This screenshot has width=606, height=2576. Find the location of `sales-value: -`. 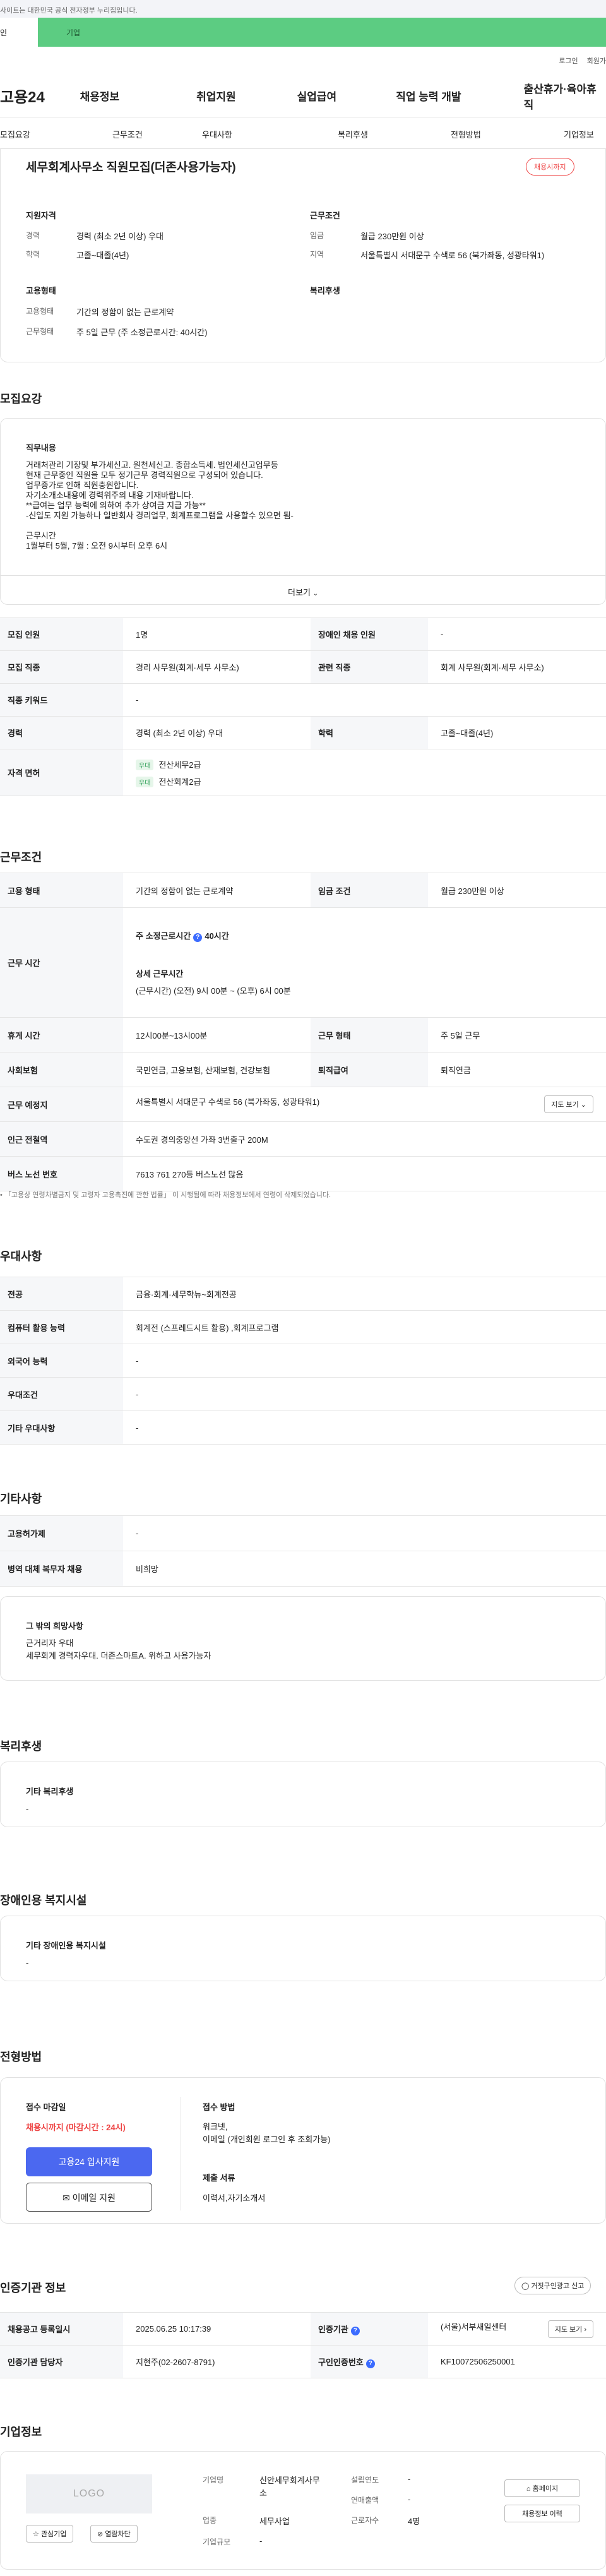

sales-value: - is located at coordinates (410, 2499).